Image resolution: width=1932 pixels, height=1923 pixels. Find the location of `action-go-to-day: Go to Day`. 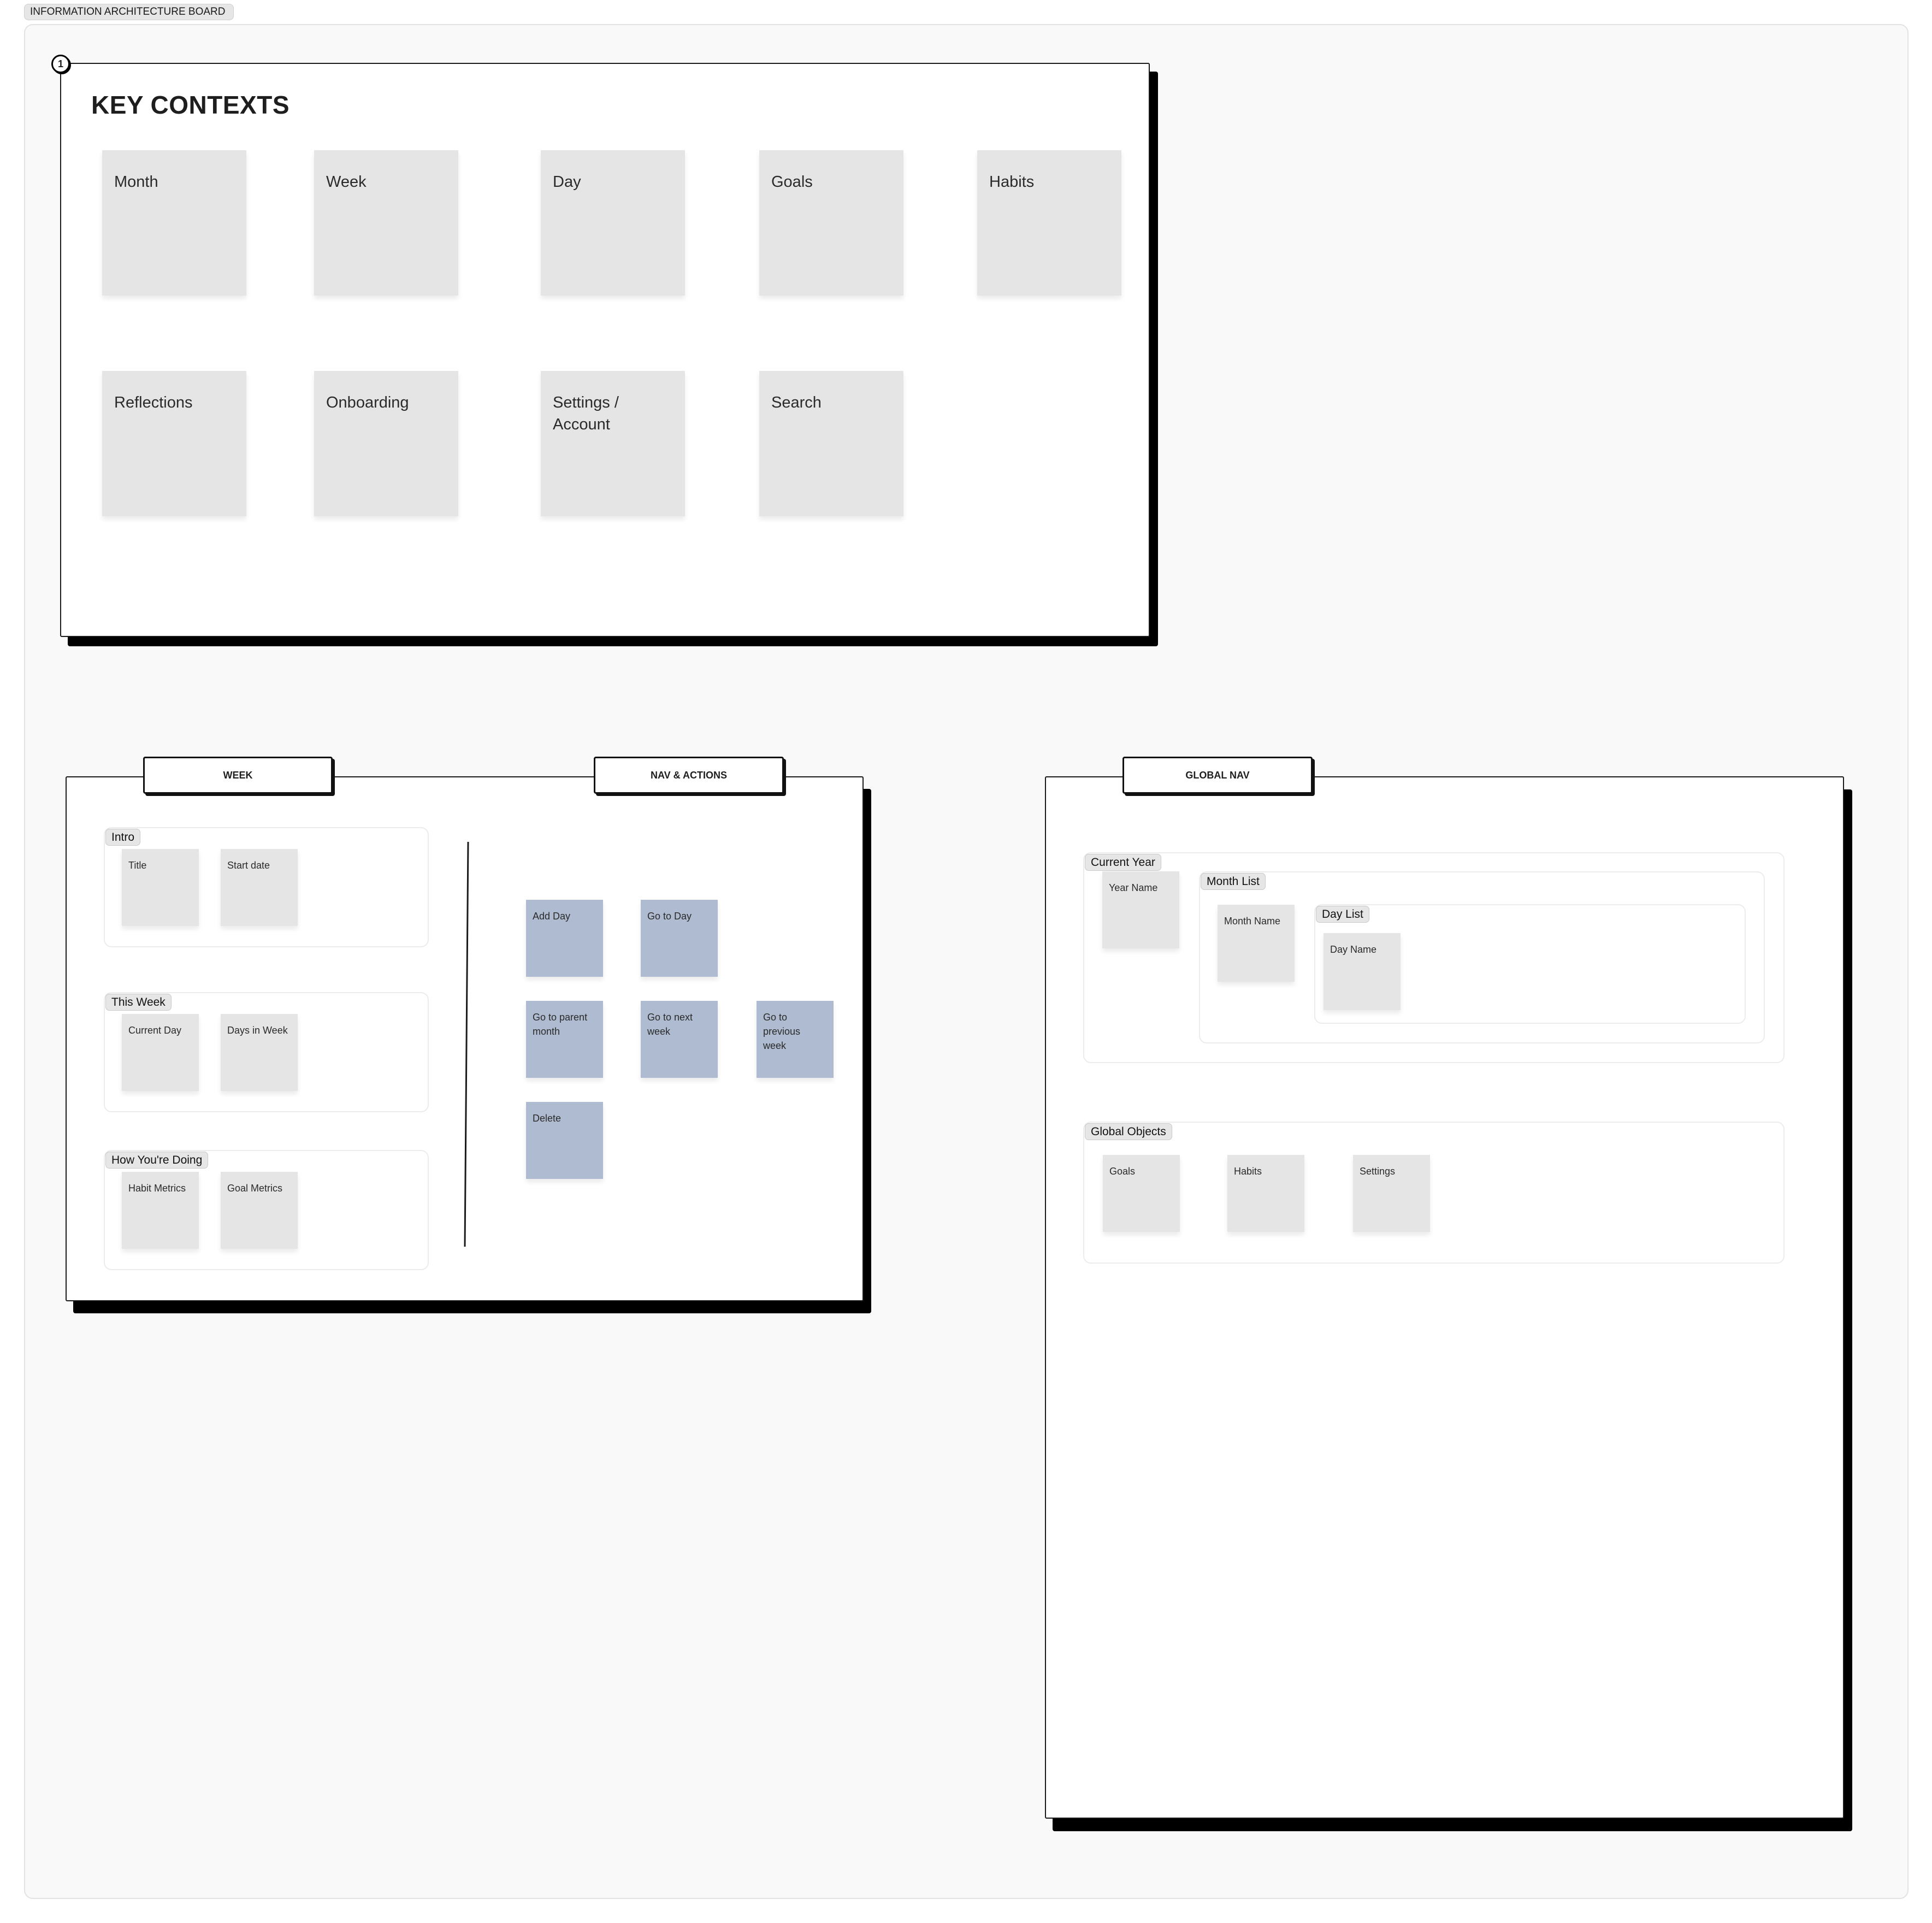

action-go-to-day: Go to Day is located at coordinates (679, 938).